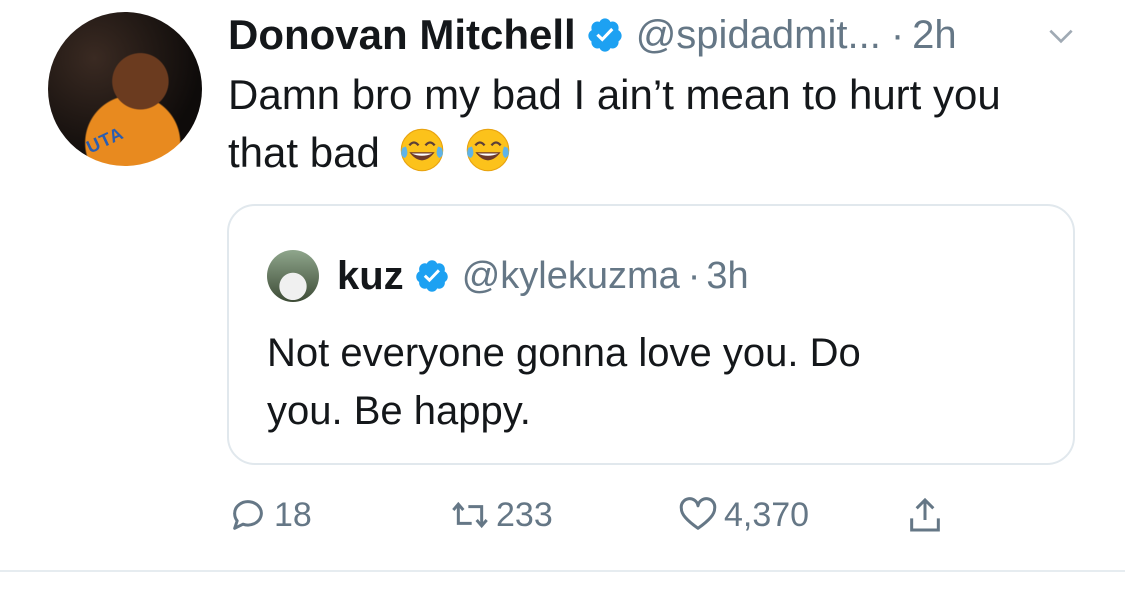 This screenshot has height=589, width=1125. What do you see at coordinates (1061, 36) in the screenshot?
I see `chevron-down-icon` at bounding box center [1061, 36].